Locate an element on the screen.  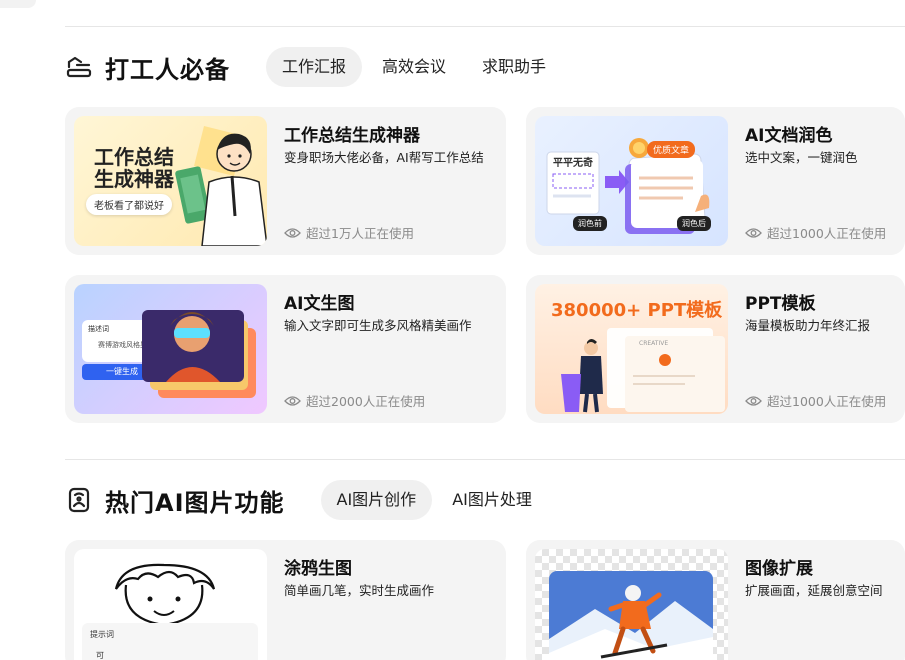
card-title: AI文生图 is located at coordinates (319, 304).